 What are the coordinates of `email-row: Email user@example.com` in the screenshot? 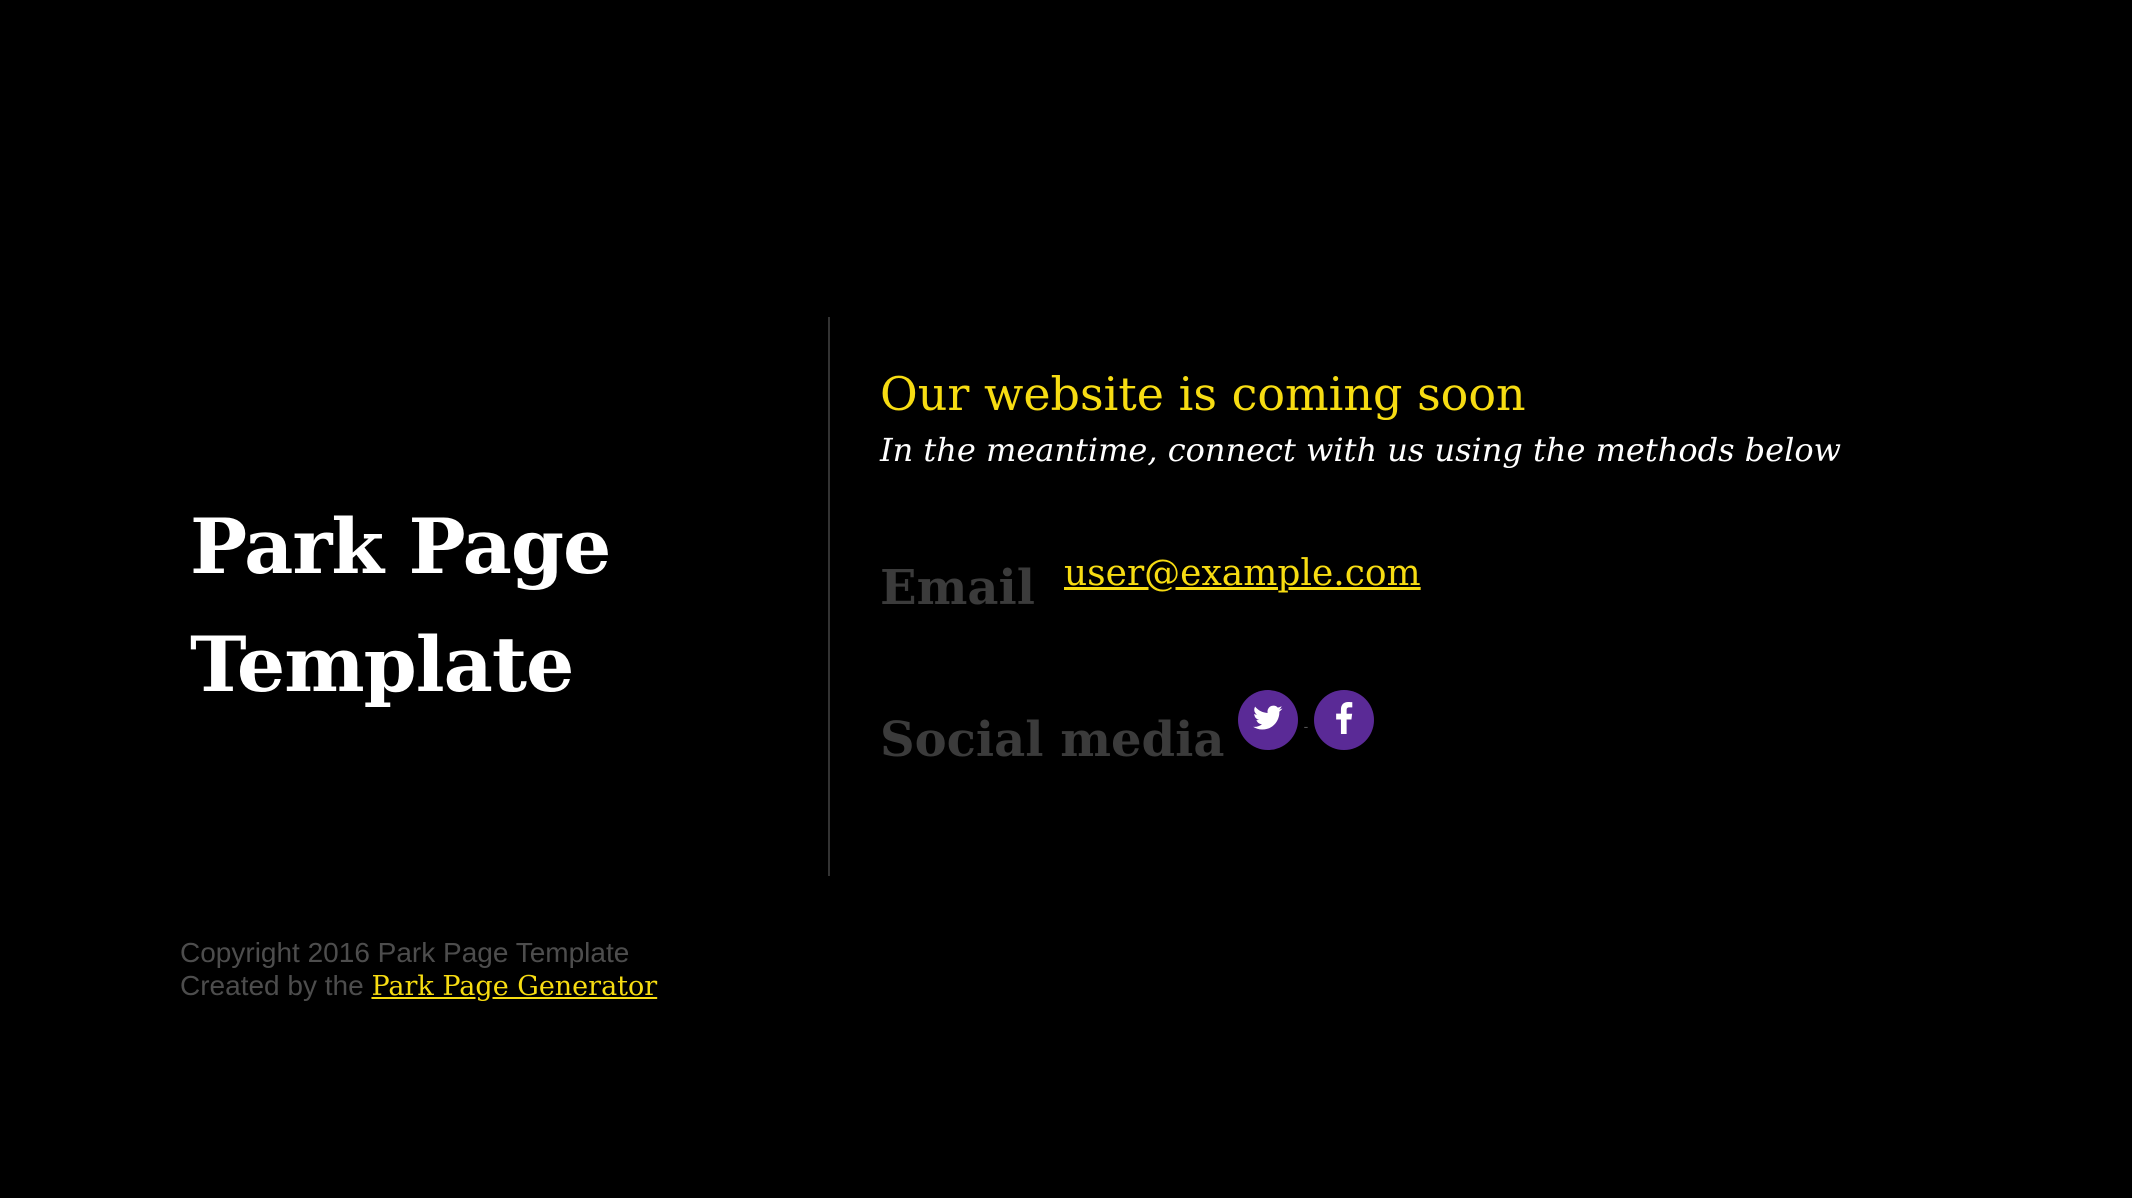 It's located at (1150, 586).